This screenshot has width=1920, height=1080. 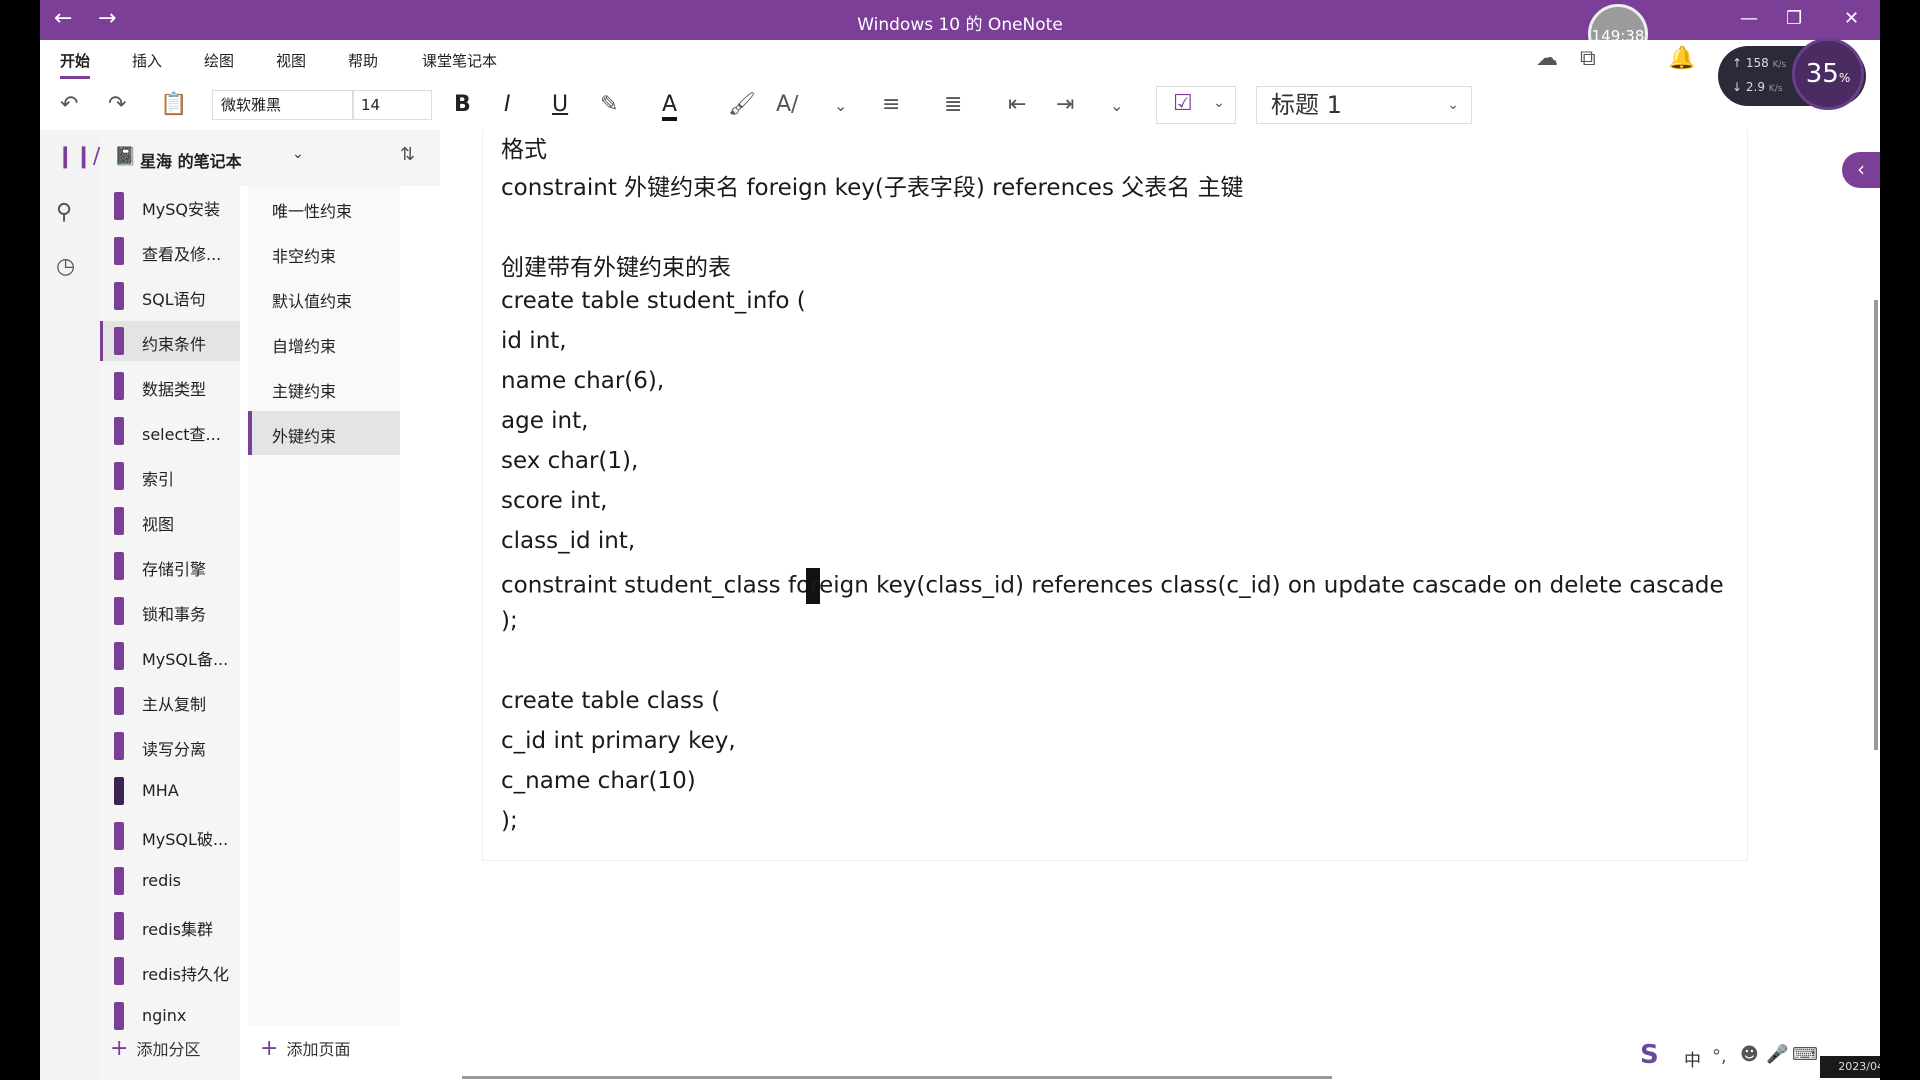 I want to click on todo-checkbox-button: ☑ ⌄, so click(x=1196, y=105).